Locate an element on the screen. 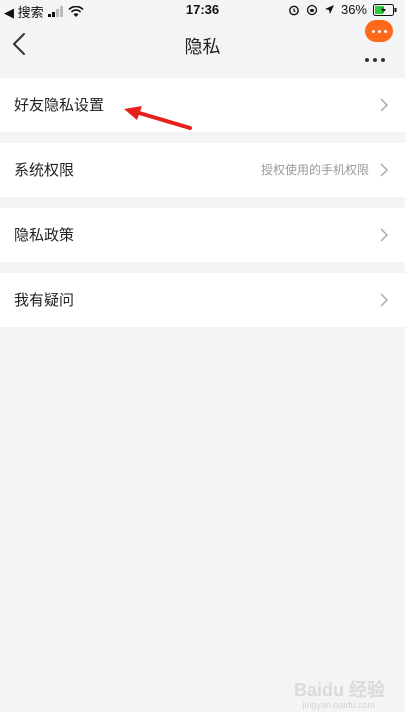 This screenshot has width=405, height=712. battery-percent: 36% is located at coordinates (353, 9).